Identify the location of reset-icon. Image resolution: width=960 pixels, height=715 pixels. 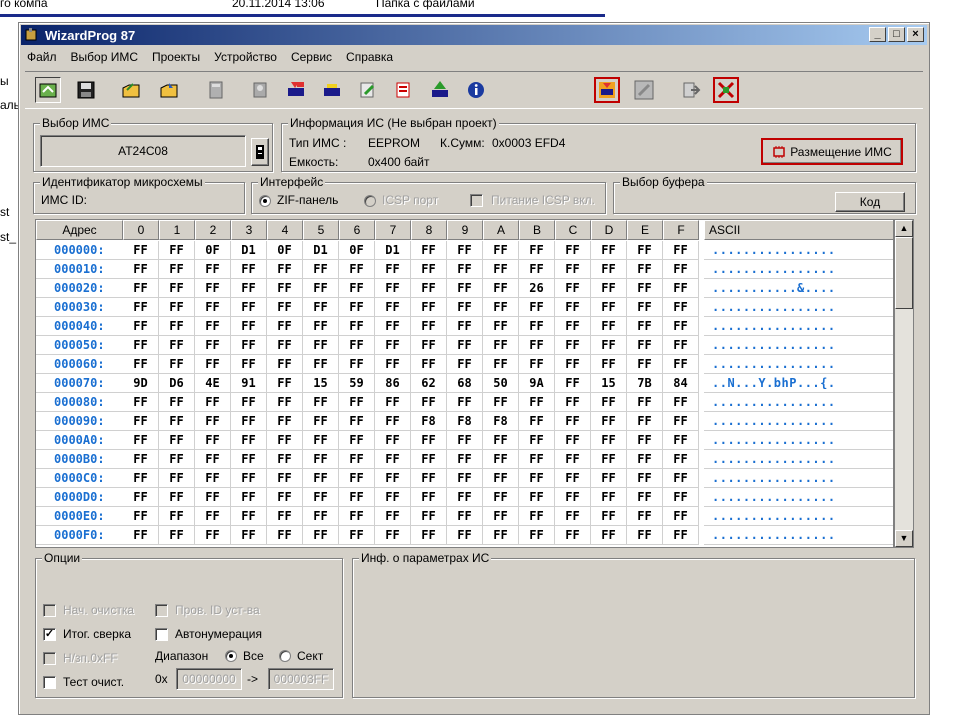
(726, 90).